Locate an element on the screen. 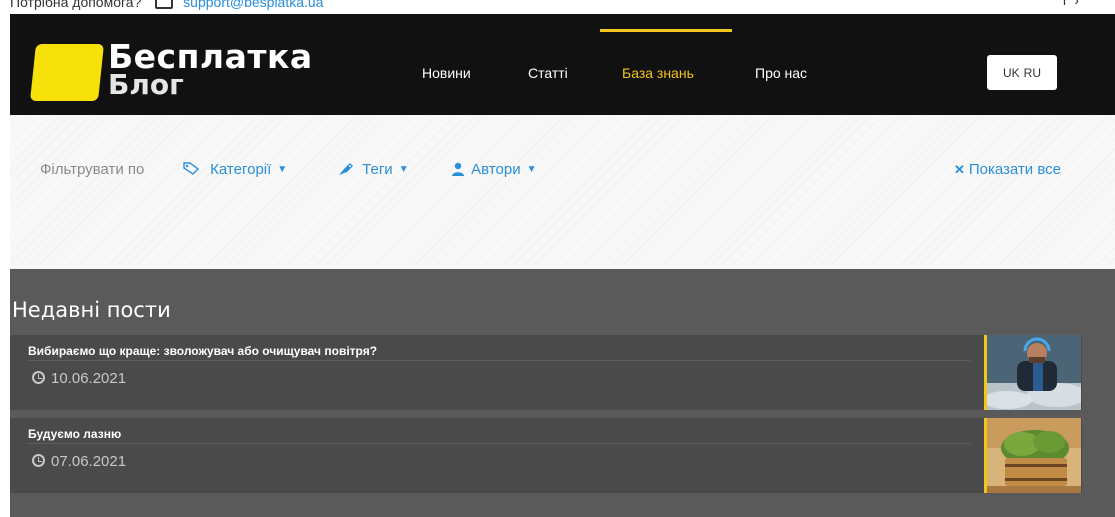 Image resolution: width=1115 pixels, height=517 pixels. post-date: 10.06.2021 is located at coordinates (79, 378).